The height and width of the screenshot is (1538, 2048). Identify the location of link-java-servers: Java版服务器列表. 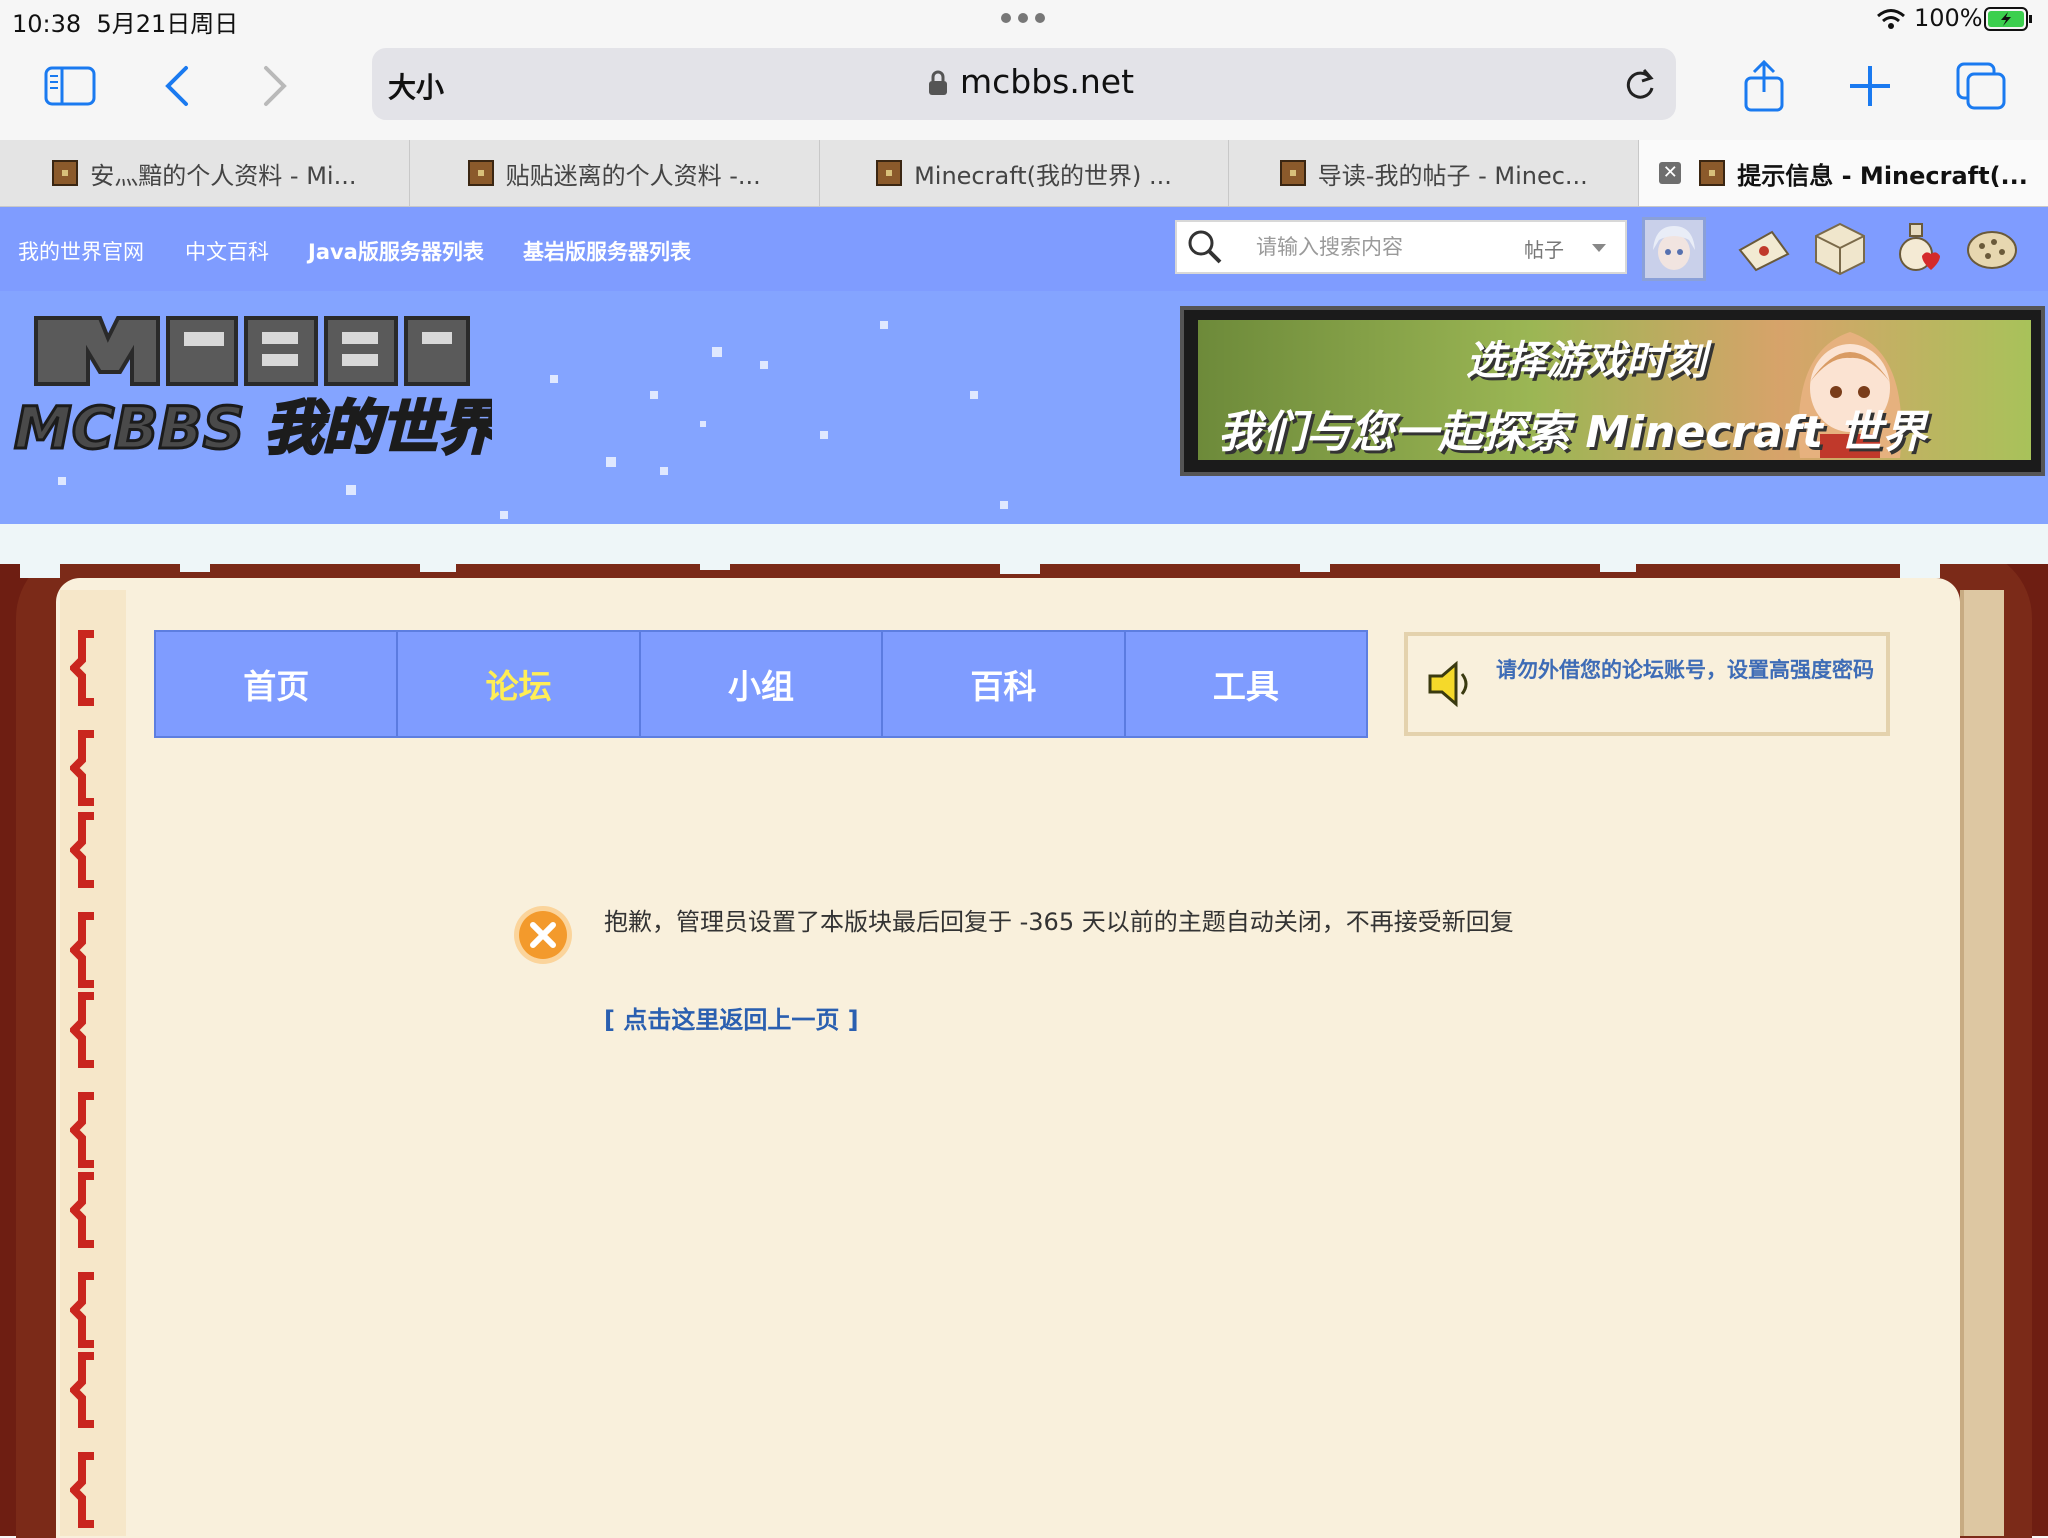
(396, 251).